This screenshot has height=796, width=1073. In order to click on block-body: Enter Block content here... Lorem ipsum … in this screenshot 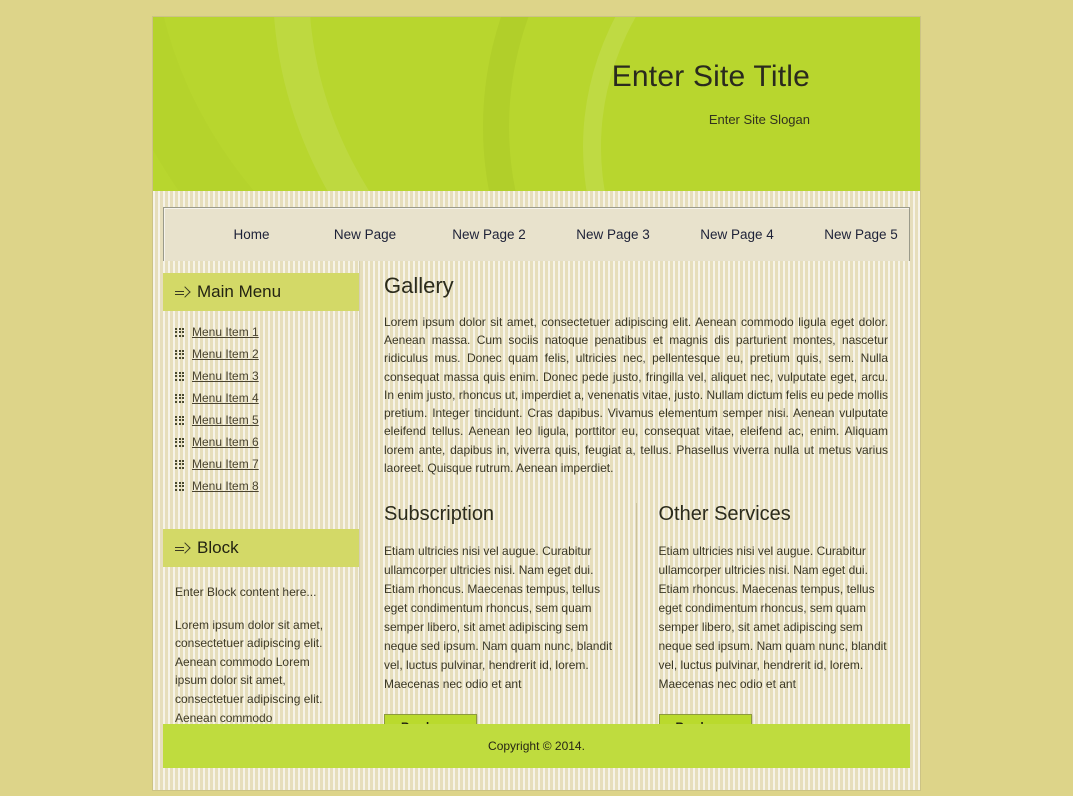, I will do `click(261, 648)`.